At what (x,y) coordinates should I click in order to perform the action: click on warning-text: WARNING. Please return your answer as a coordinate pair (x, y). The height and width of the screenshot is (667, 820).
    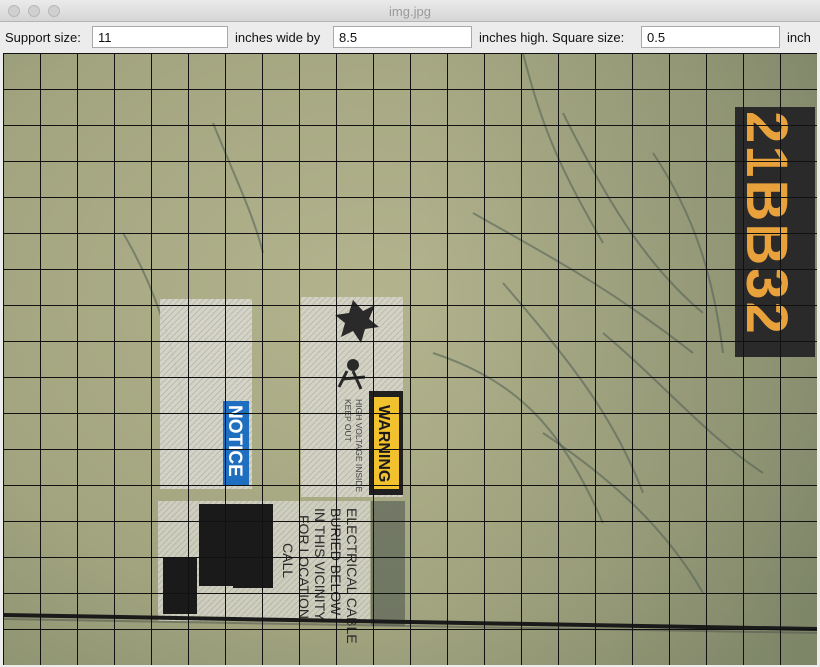
    Looking at the image, I should click on (383, 443).